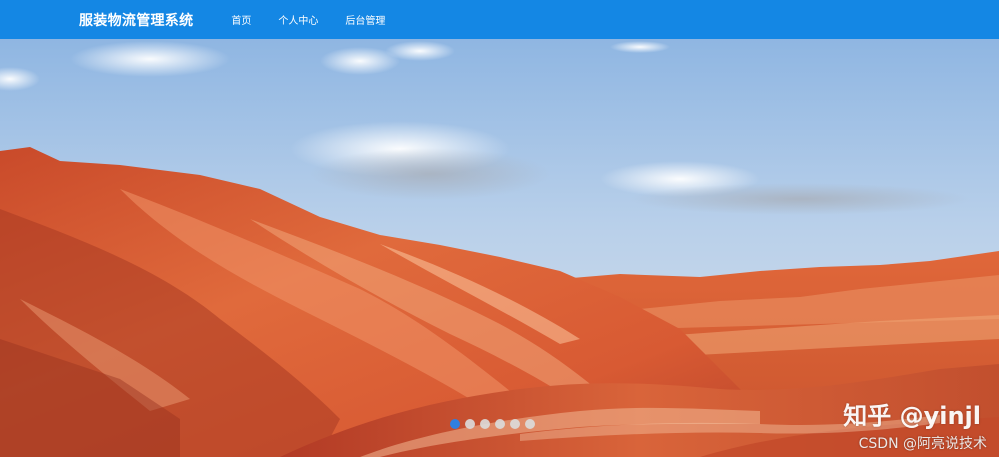  I want to click on carousel-indicators, so click(492, 424).